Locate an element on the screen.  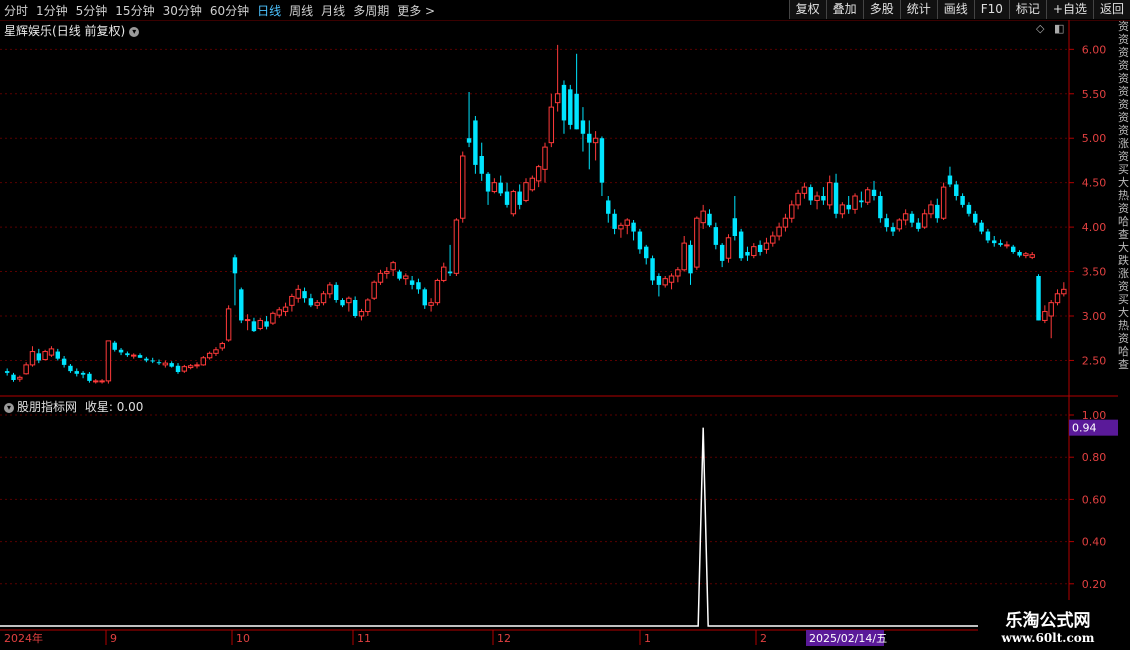
stock-title: 星辉娱乐(日线 前复权) ▾ is located at coordinates (72, 30).